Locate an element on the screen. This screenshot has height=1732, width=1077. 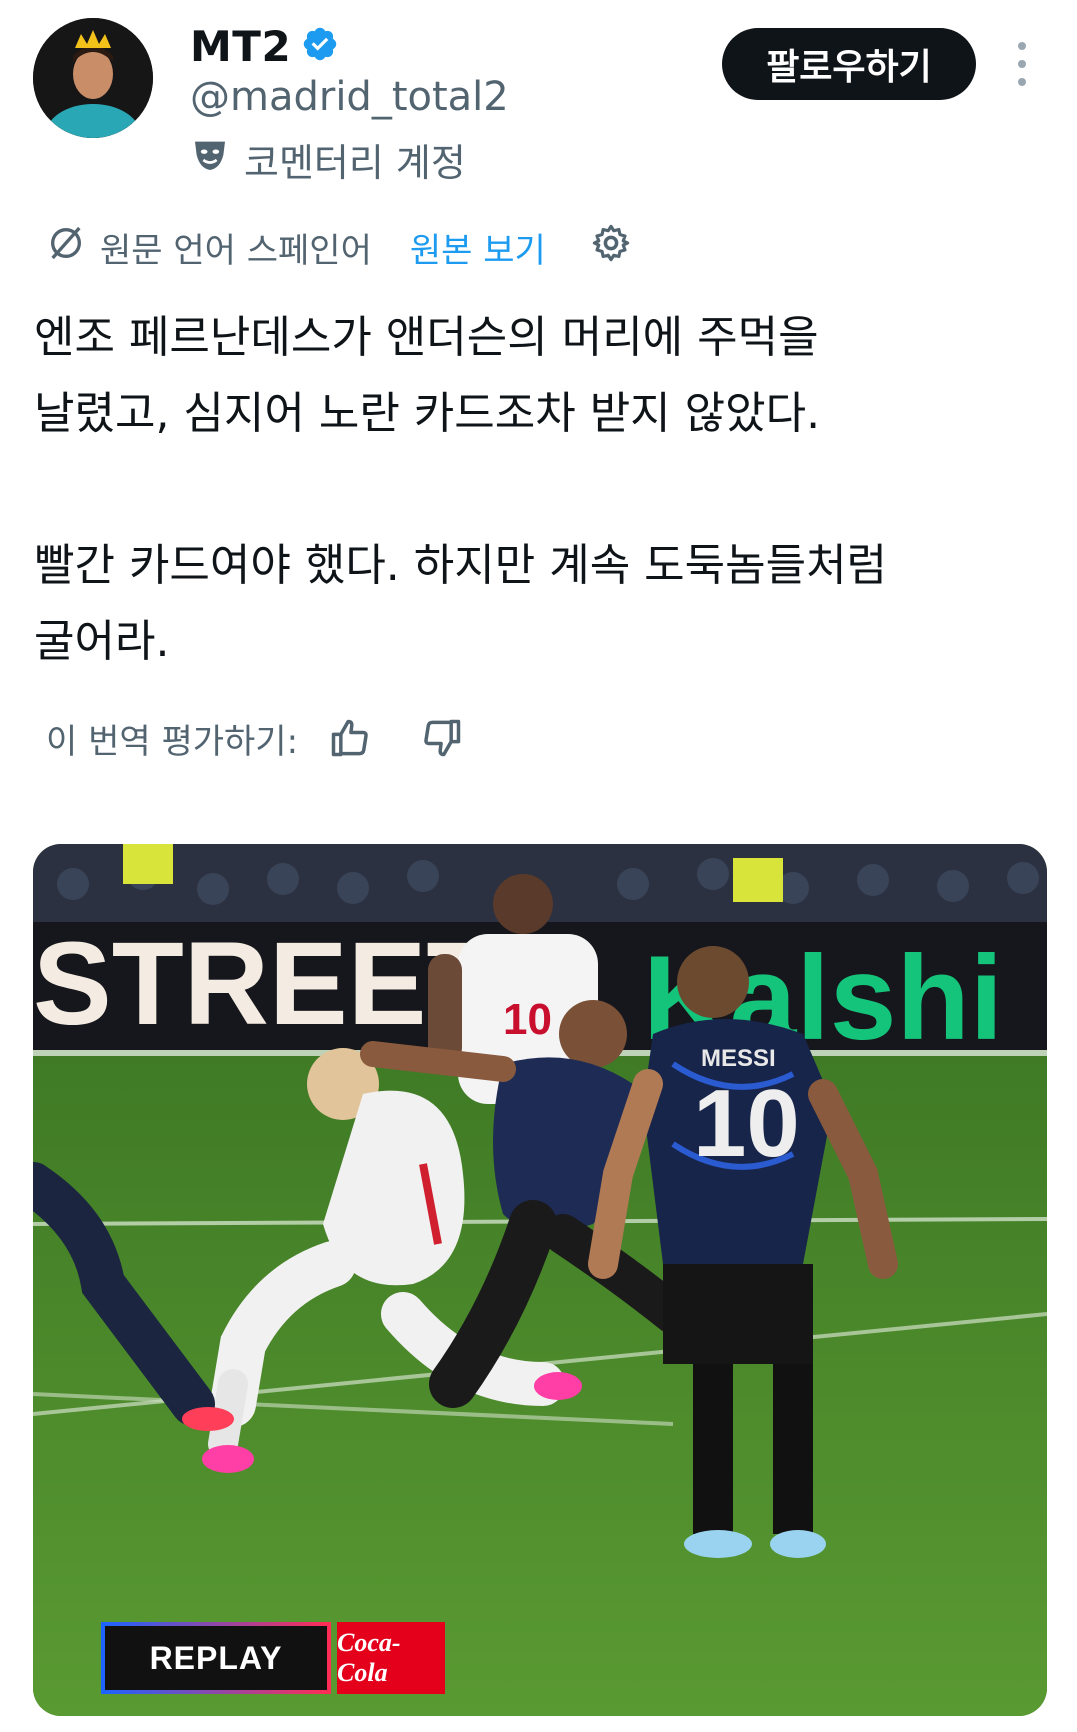
rate-translation-label: 이 번역 평가하기: is located at coordinates (172, 741).